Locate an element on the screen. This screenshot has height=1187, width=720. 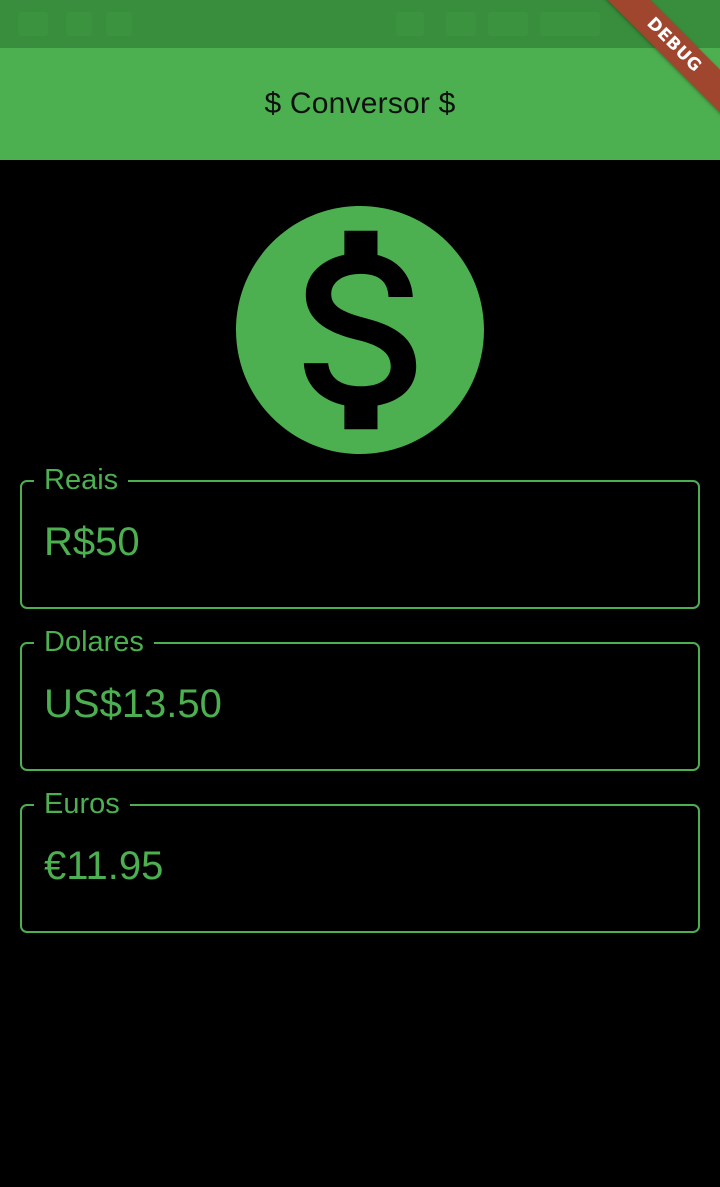
app-title: $ Conversor $ is located at coordinates (360, 103).